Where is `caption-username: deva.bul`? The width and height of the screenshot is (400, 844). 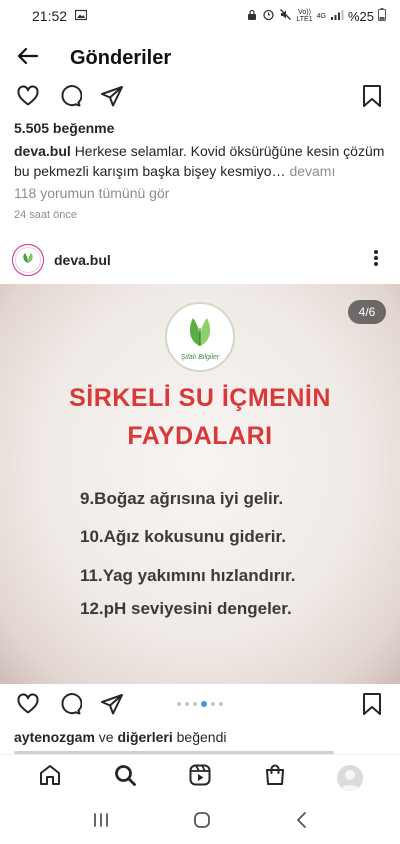 caption-username: deva.bul is located at coordinates (42, 151).